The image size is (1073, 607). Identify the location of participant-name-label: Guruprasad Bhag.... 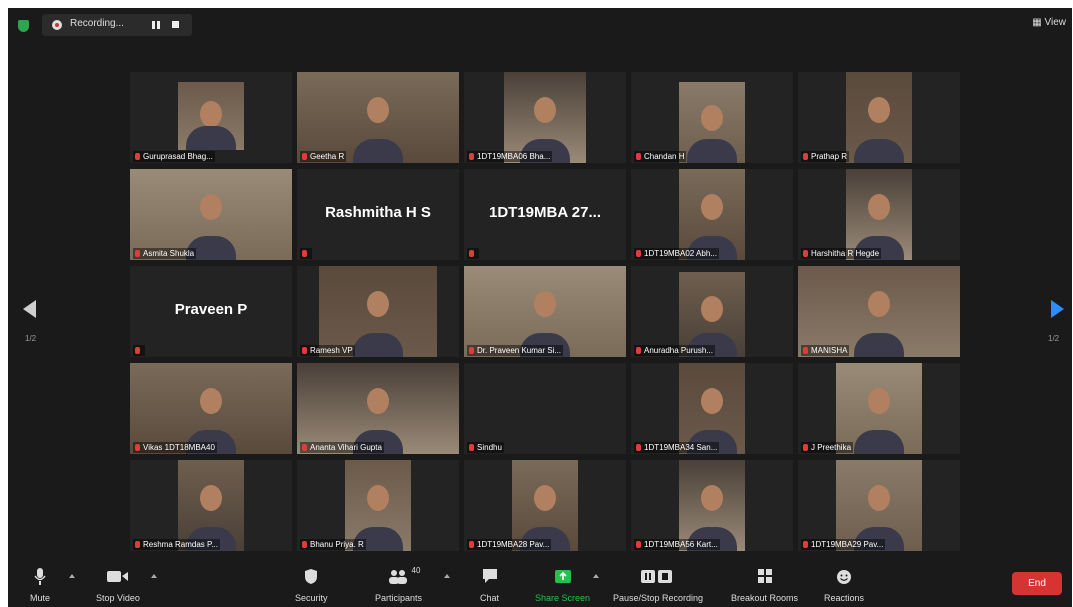
(174, 156).